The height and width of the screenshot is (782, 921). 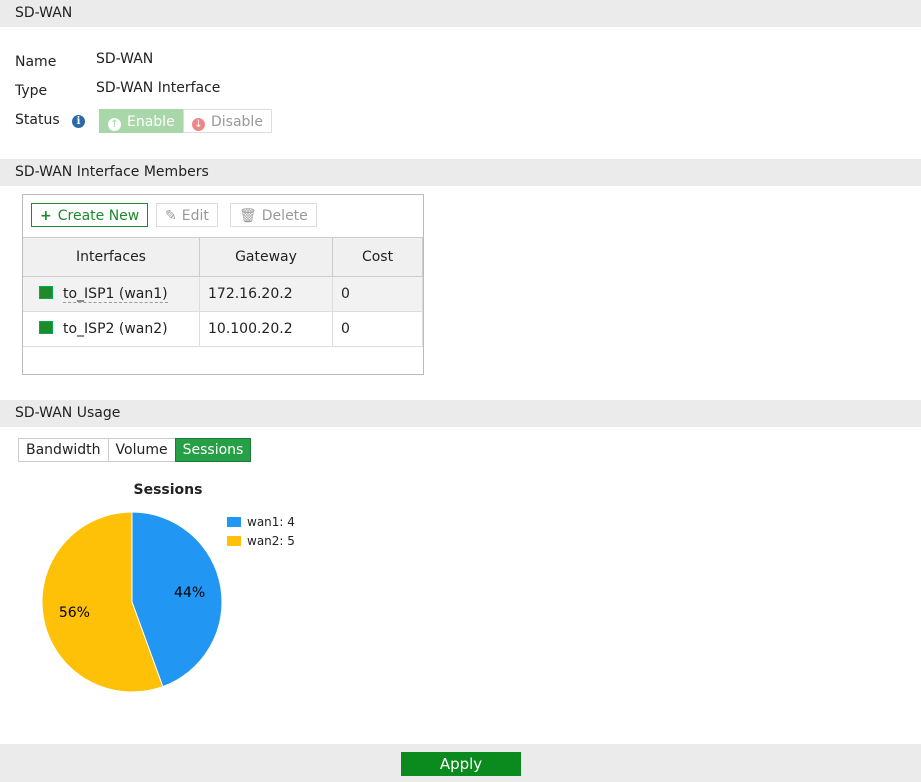 I want to click on disable-button: ↓ Disable, so click(x=227, y=121).